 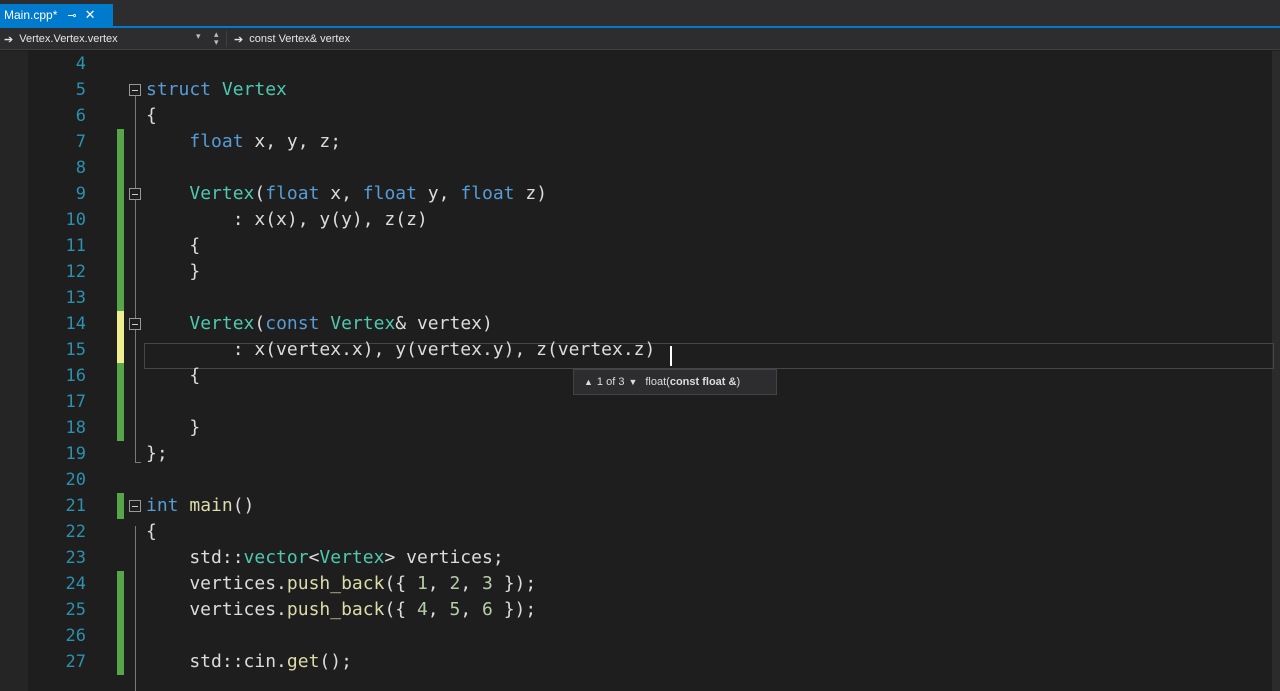 I want to click on line-number: 10, so click(x=75, y=220).